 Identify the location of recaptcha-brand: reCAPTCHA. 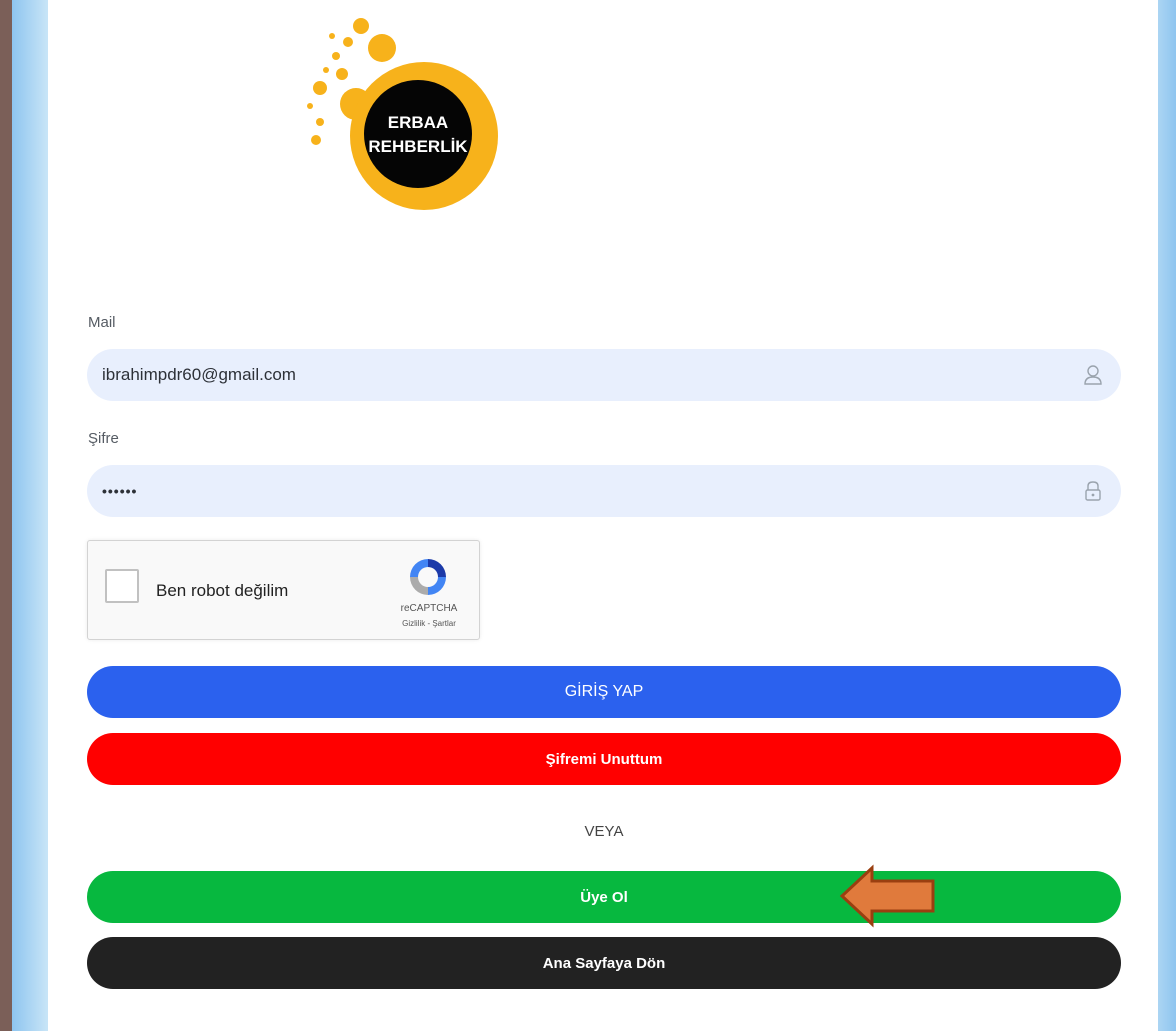
(429, 608).